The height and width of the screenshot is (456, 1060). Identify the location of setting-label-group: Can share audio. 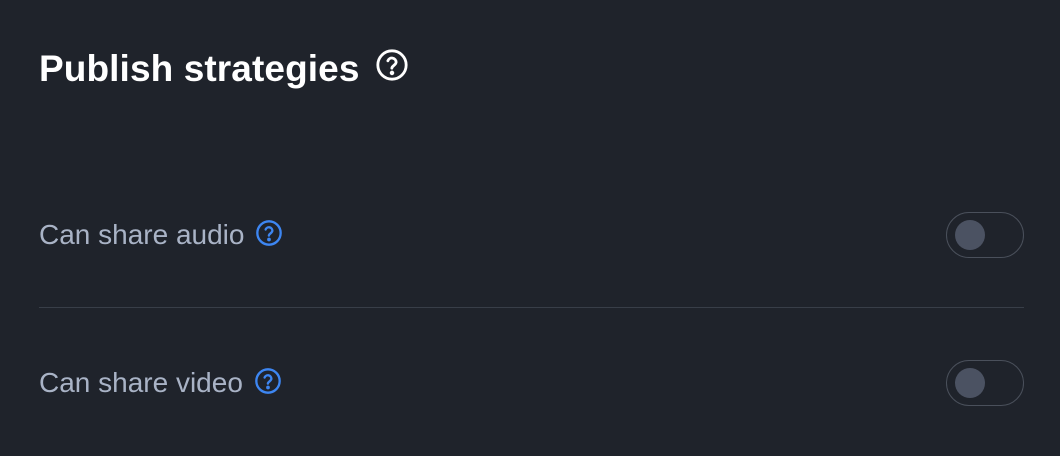
(161, 235).